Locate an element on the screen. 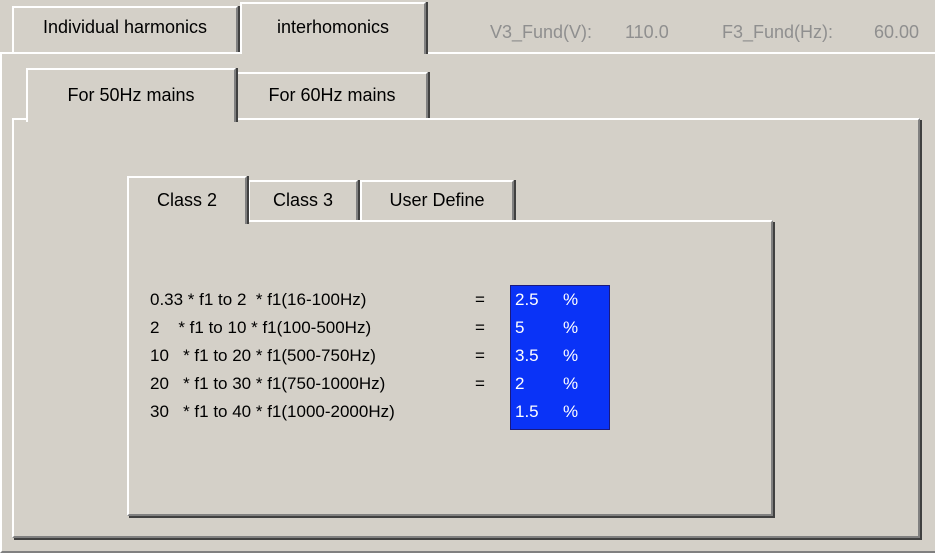  tab-class-2-label: Class 2 is located at coordinates (187, 200).